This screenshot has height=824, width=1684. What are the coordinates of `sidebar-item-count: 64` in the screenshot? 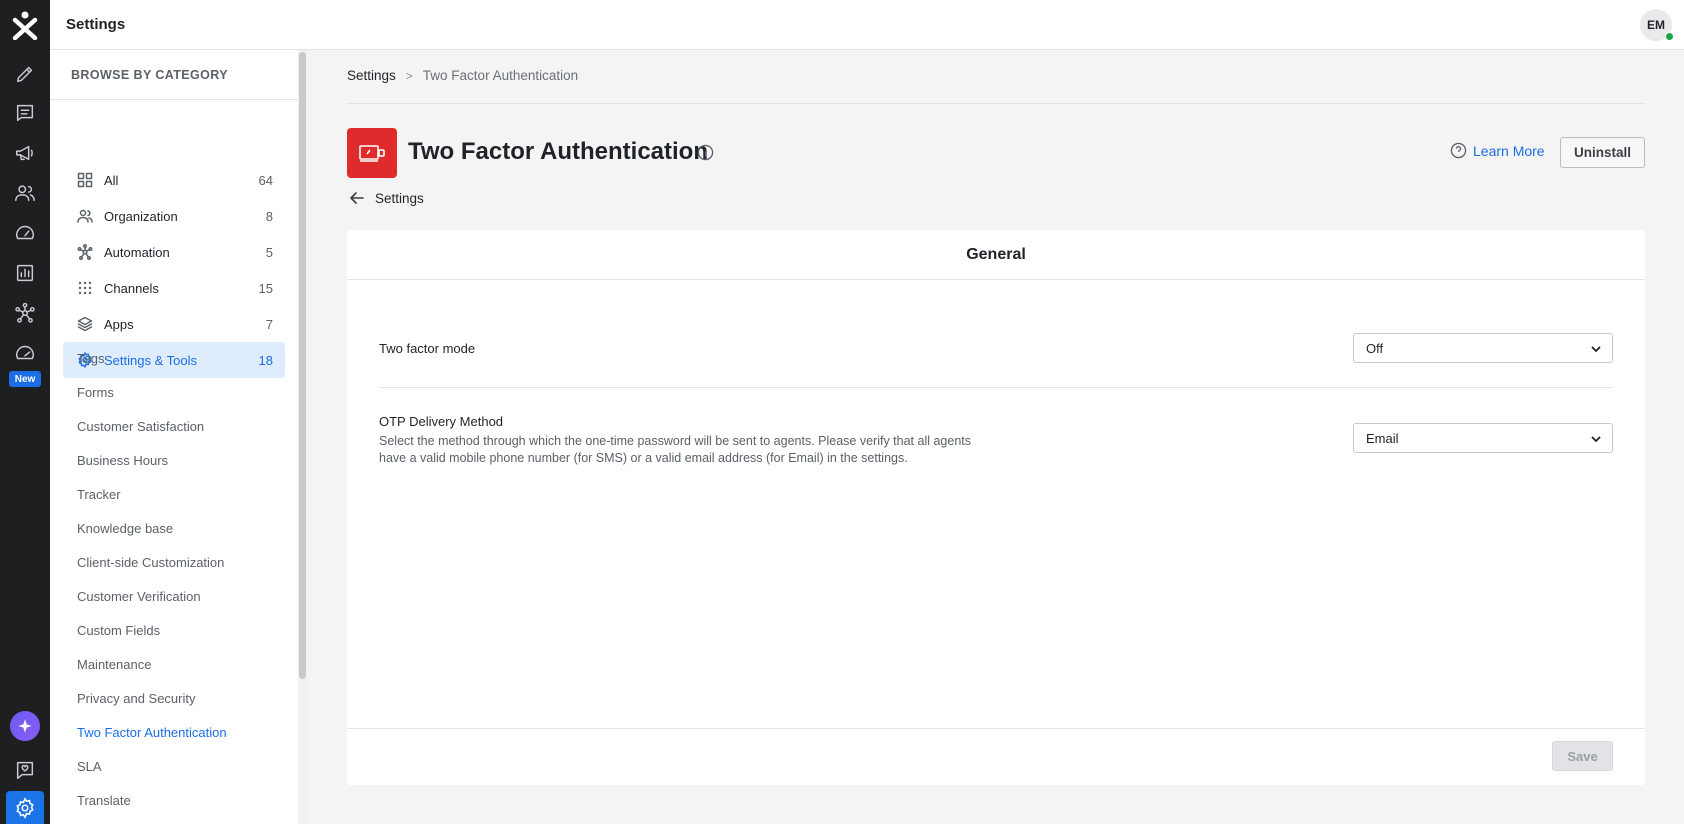 It's located at (265, 180).